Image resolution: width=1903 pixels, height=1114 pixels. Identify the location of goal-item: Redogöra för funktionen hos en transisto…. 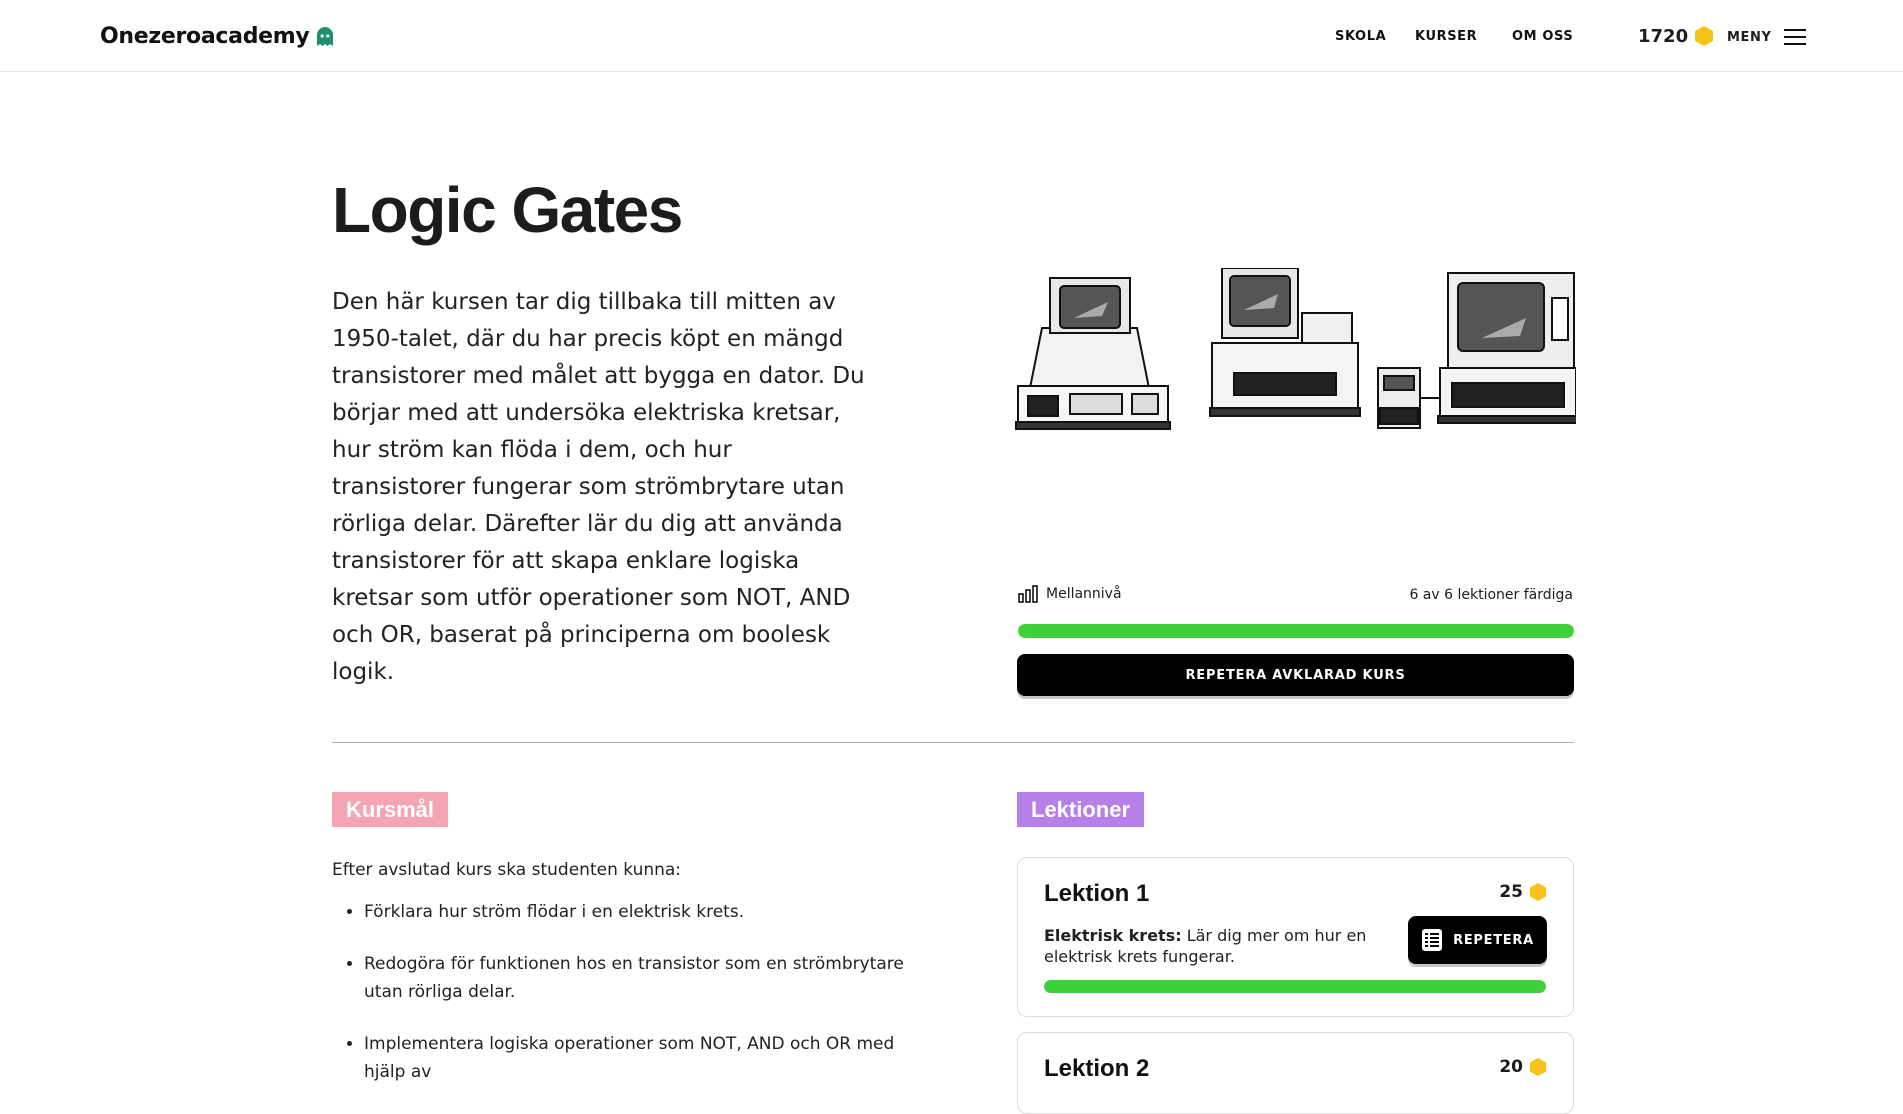
(634, 978).